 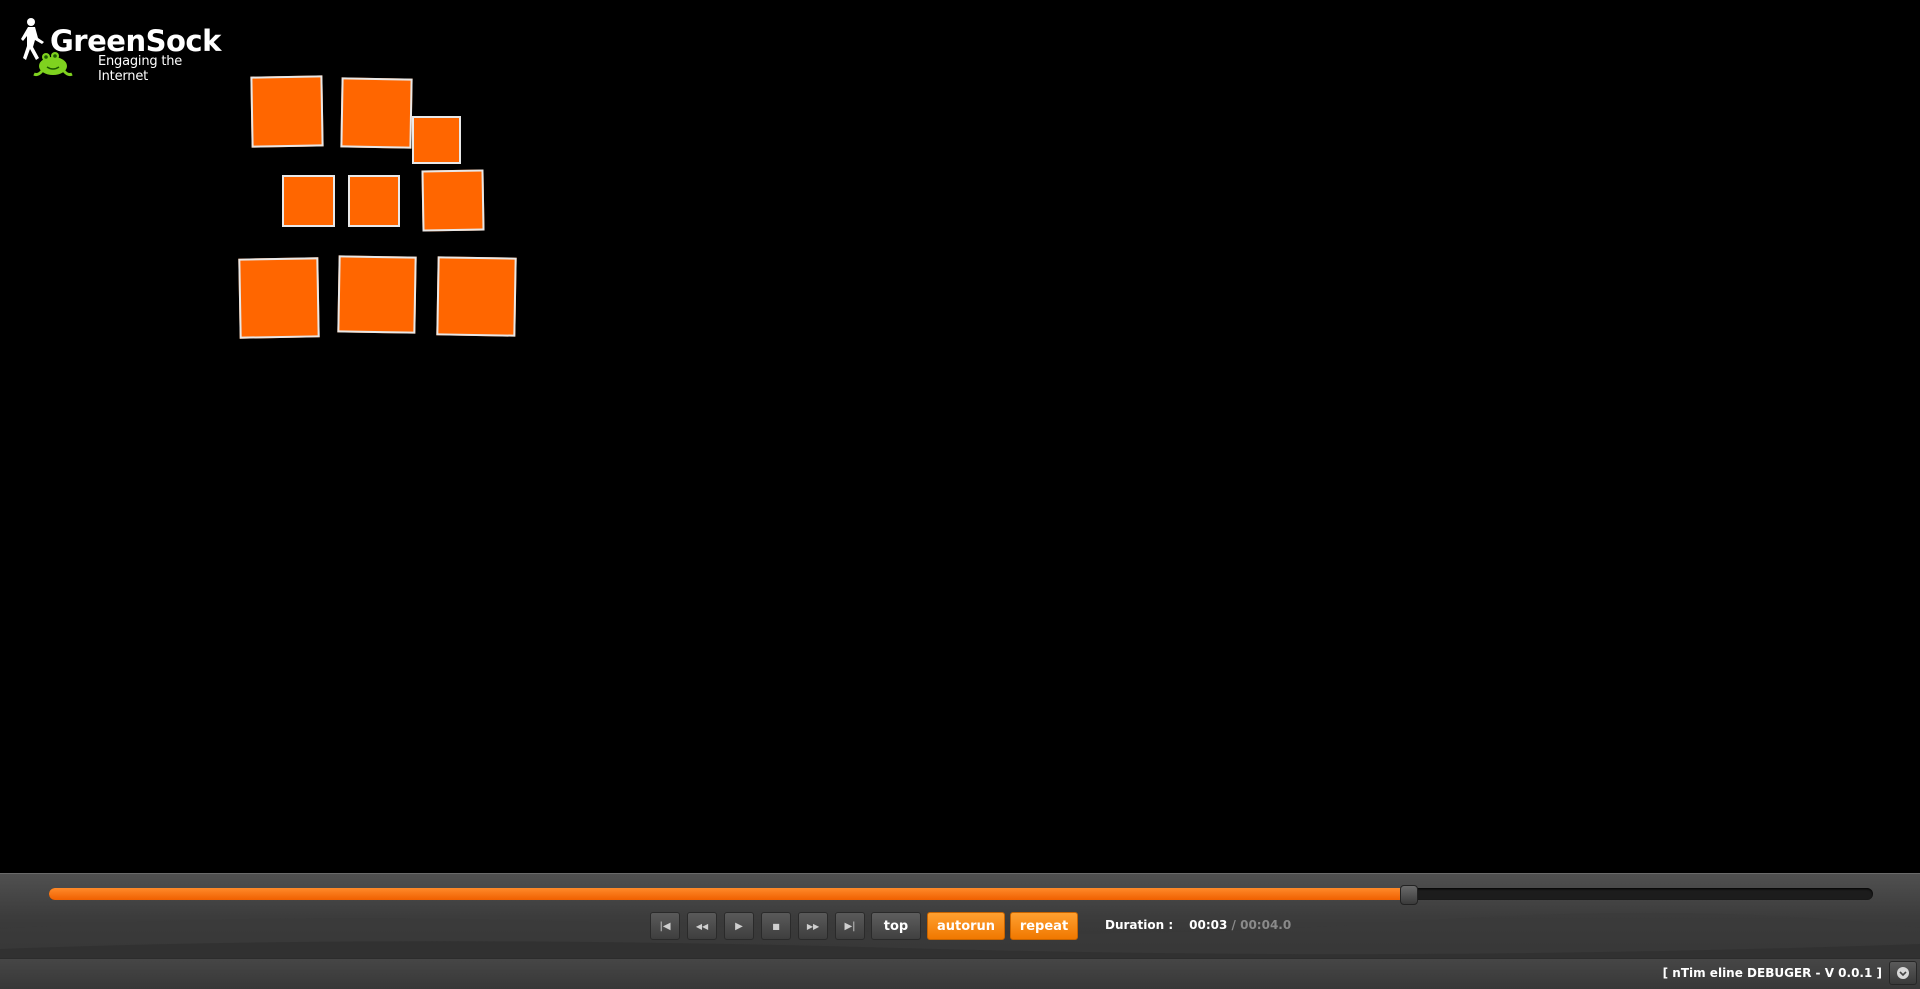 What do you see at coordinates (1408, 895) in the screenshot?
I see `timeline-scrub-handle` at bounding box center [1408, 895].